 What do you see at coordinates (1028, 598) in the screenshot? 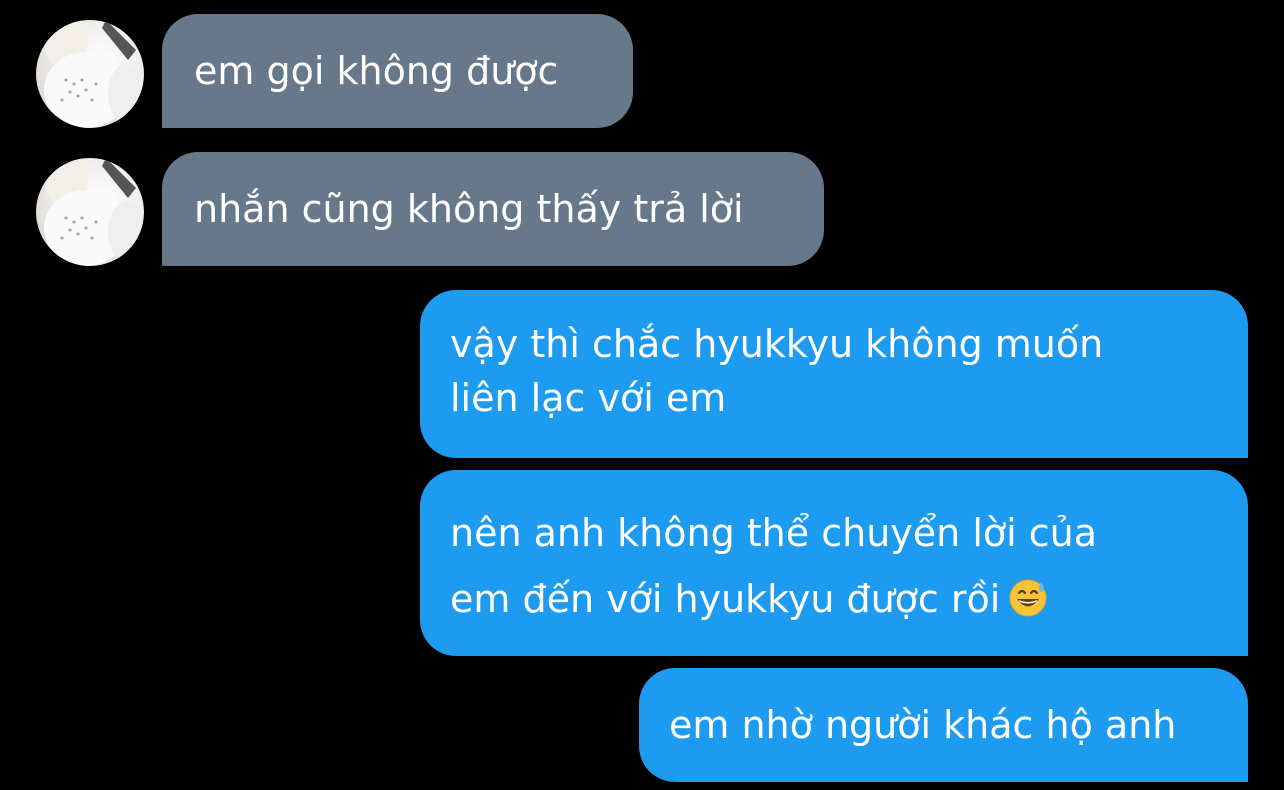
I see `grinning-sweat-emoji-icon` at bounding box center [1028, 598].